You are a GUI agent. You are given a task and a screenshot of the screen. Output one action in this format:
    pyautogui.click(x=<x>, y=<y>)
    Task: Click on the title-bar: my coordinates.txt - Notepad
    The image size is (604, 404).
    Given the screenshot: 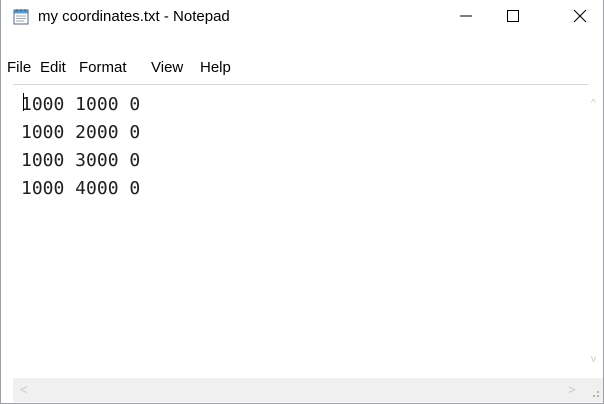 What is the action you would take?
    pyautogui.click(x=302, y=16)
    